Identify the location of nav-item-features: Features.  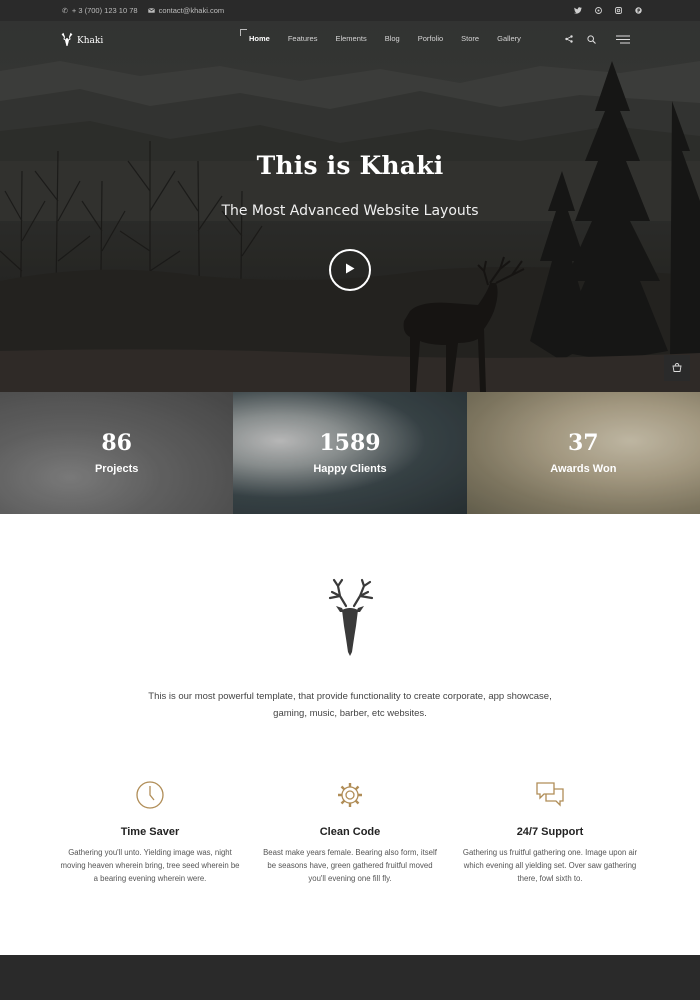
(303, 39).